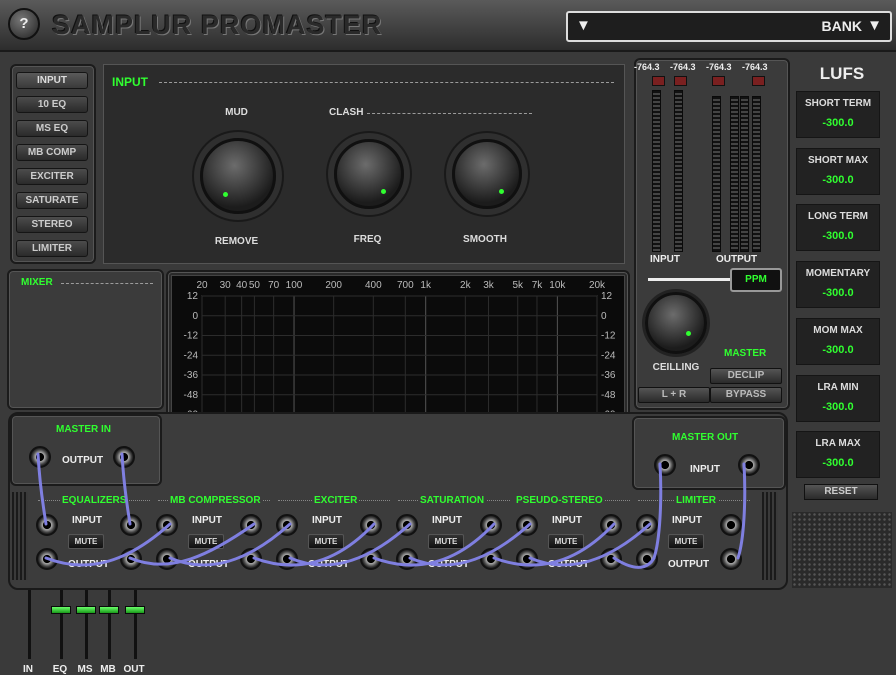  Describe the element at coordinates (452, 500) in the screenshot. I see `module-title: SATURATION` at that location.